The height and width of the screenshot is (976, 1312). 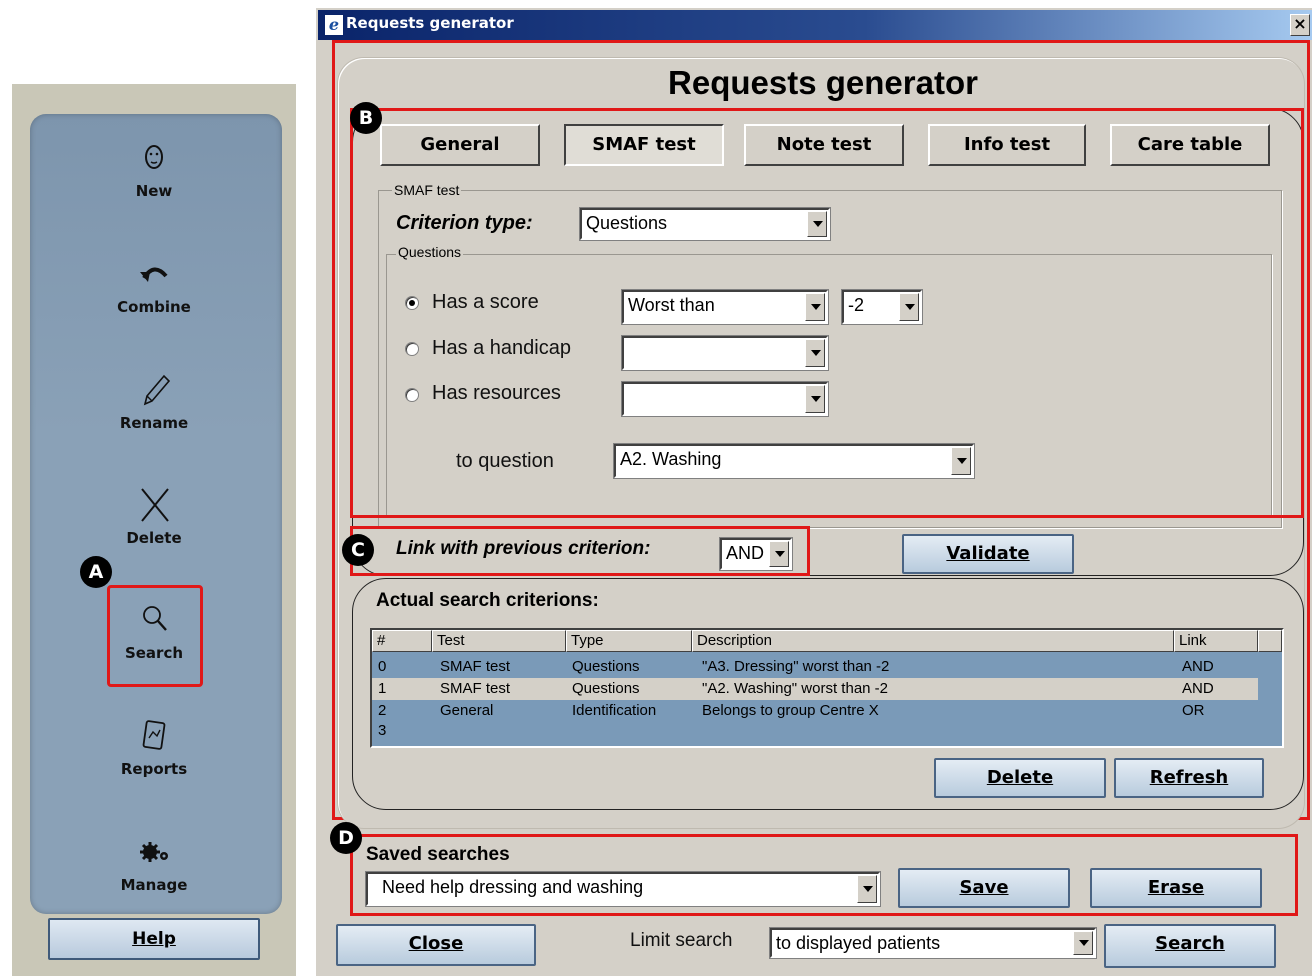 What do you see at coordinates (815, 731) in the screenshot?
I see `table-row: 3` at bounding box center [815, 731].